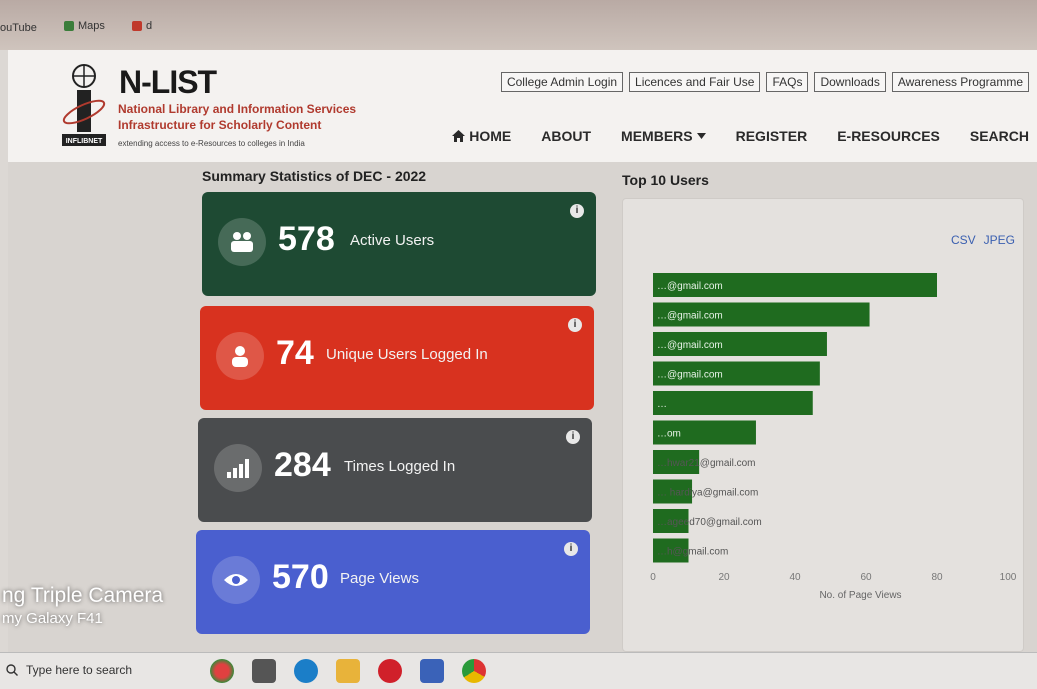 The width and height of the screenshot is (1037, 689). Describe the element at coordinates (866, 577) in the screenshot. I see `x-tick-60: 60` at that location.